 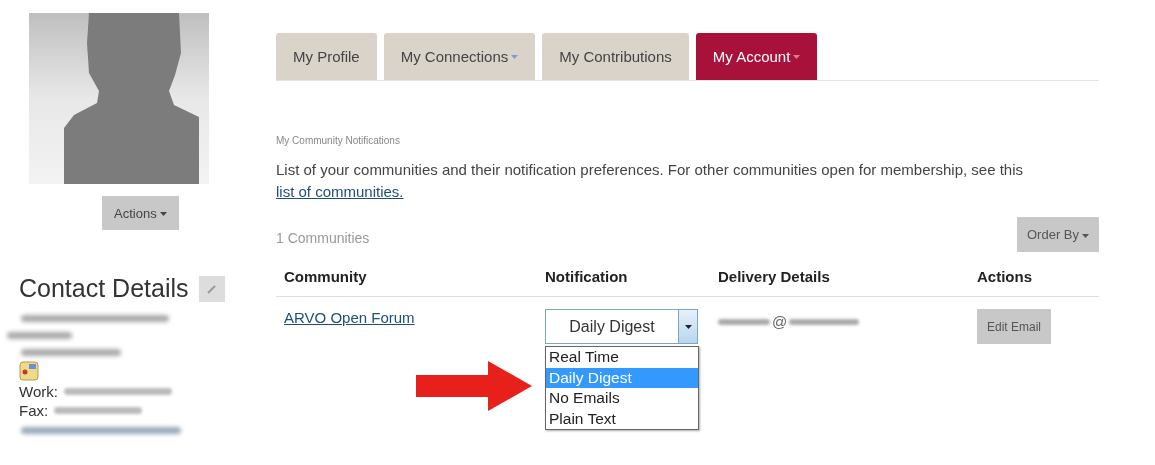 I want to click on tab: My Profile, so click(x=326, y=56).